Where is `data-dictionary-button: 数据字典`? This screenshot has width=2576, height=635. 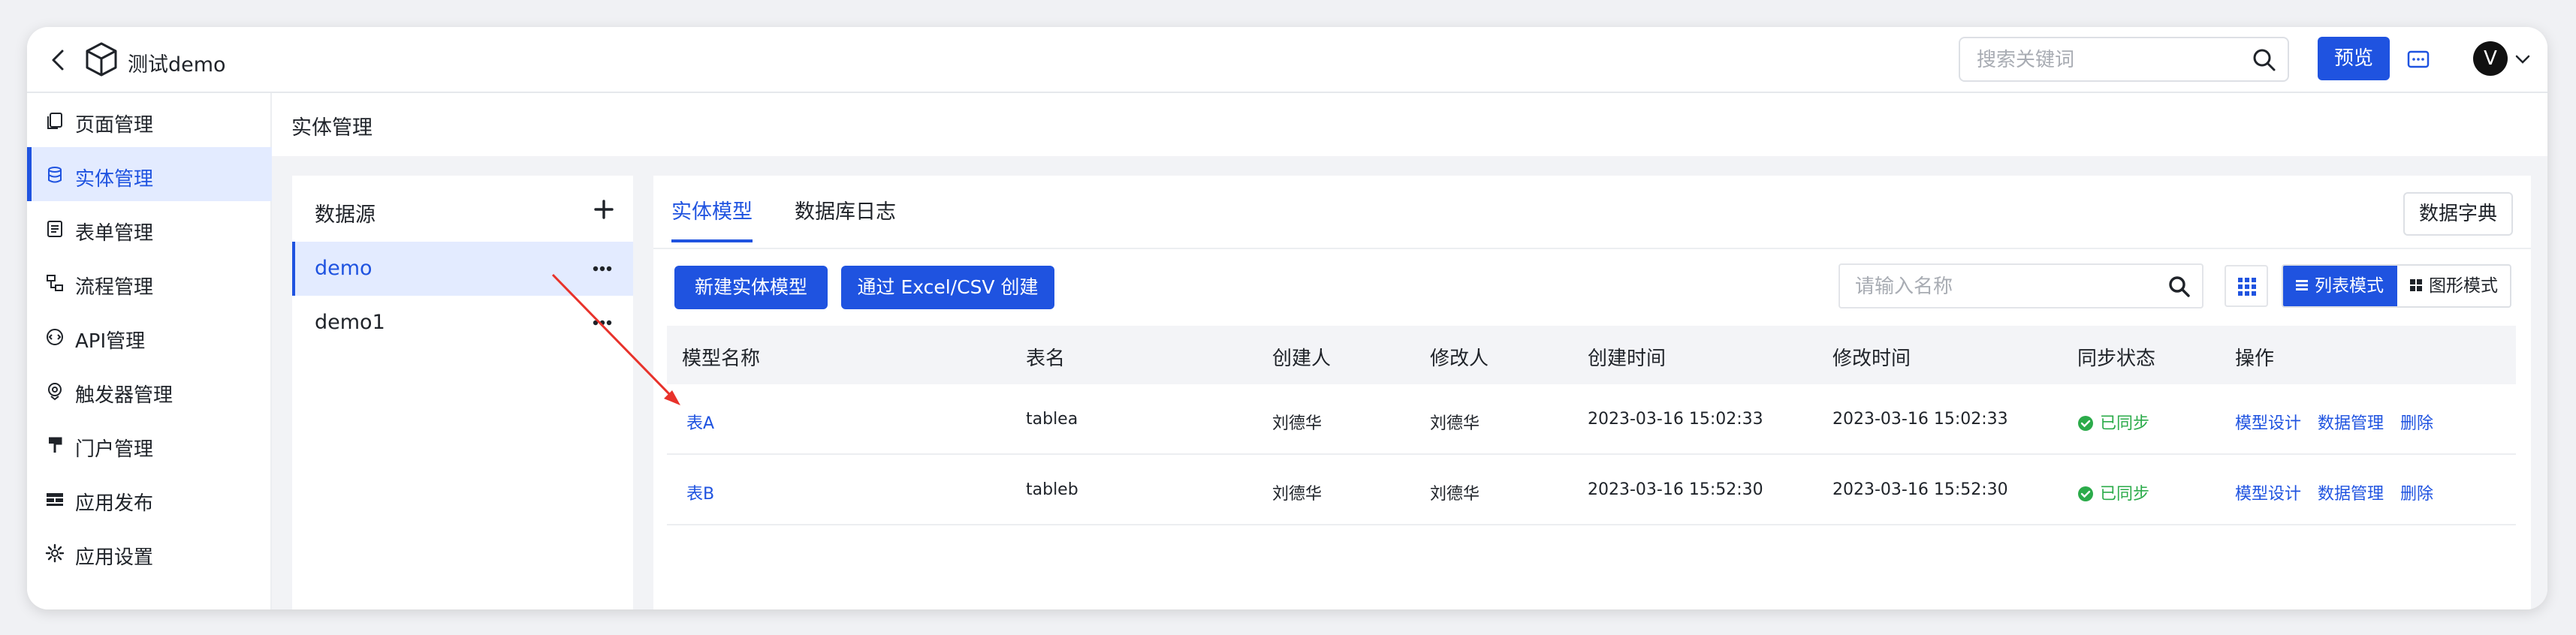
data-dictionary-button: 数据字典 is located at coordinates (2458, 214).